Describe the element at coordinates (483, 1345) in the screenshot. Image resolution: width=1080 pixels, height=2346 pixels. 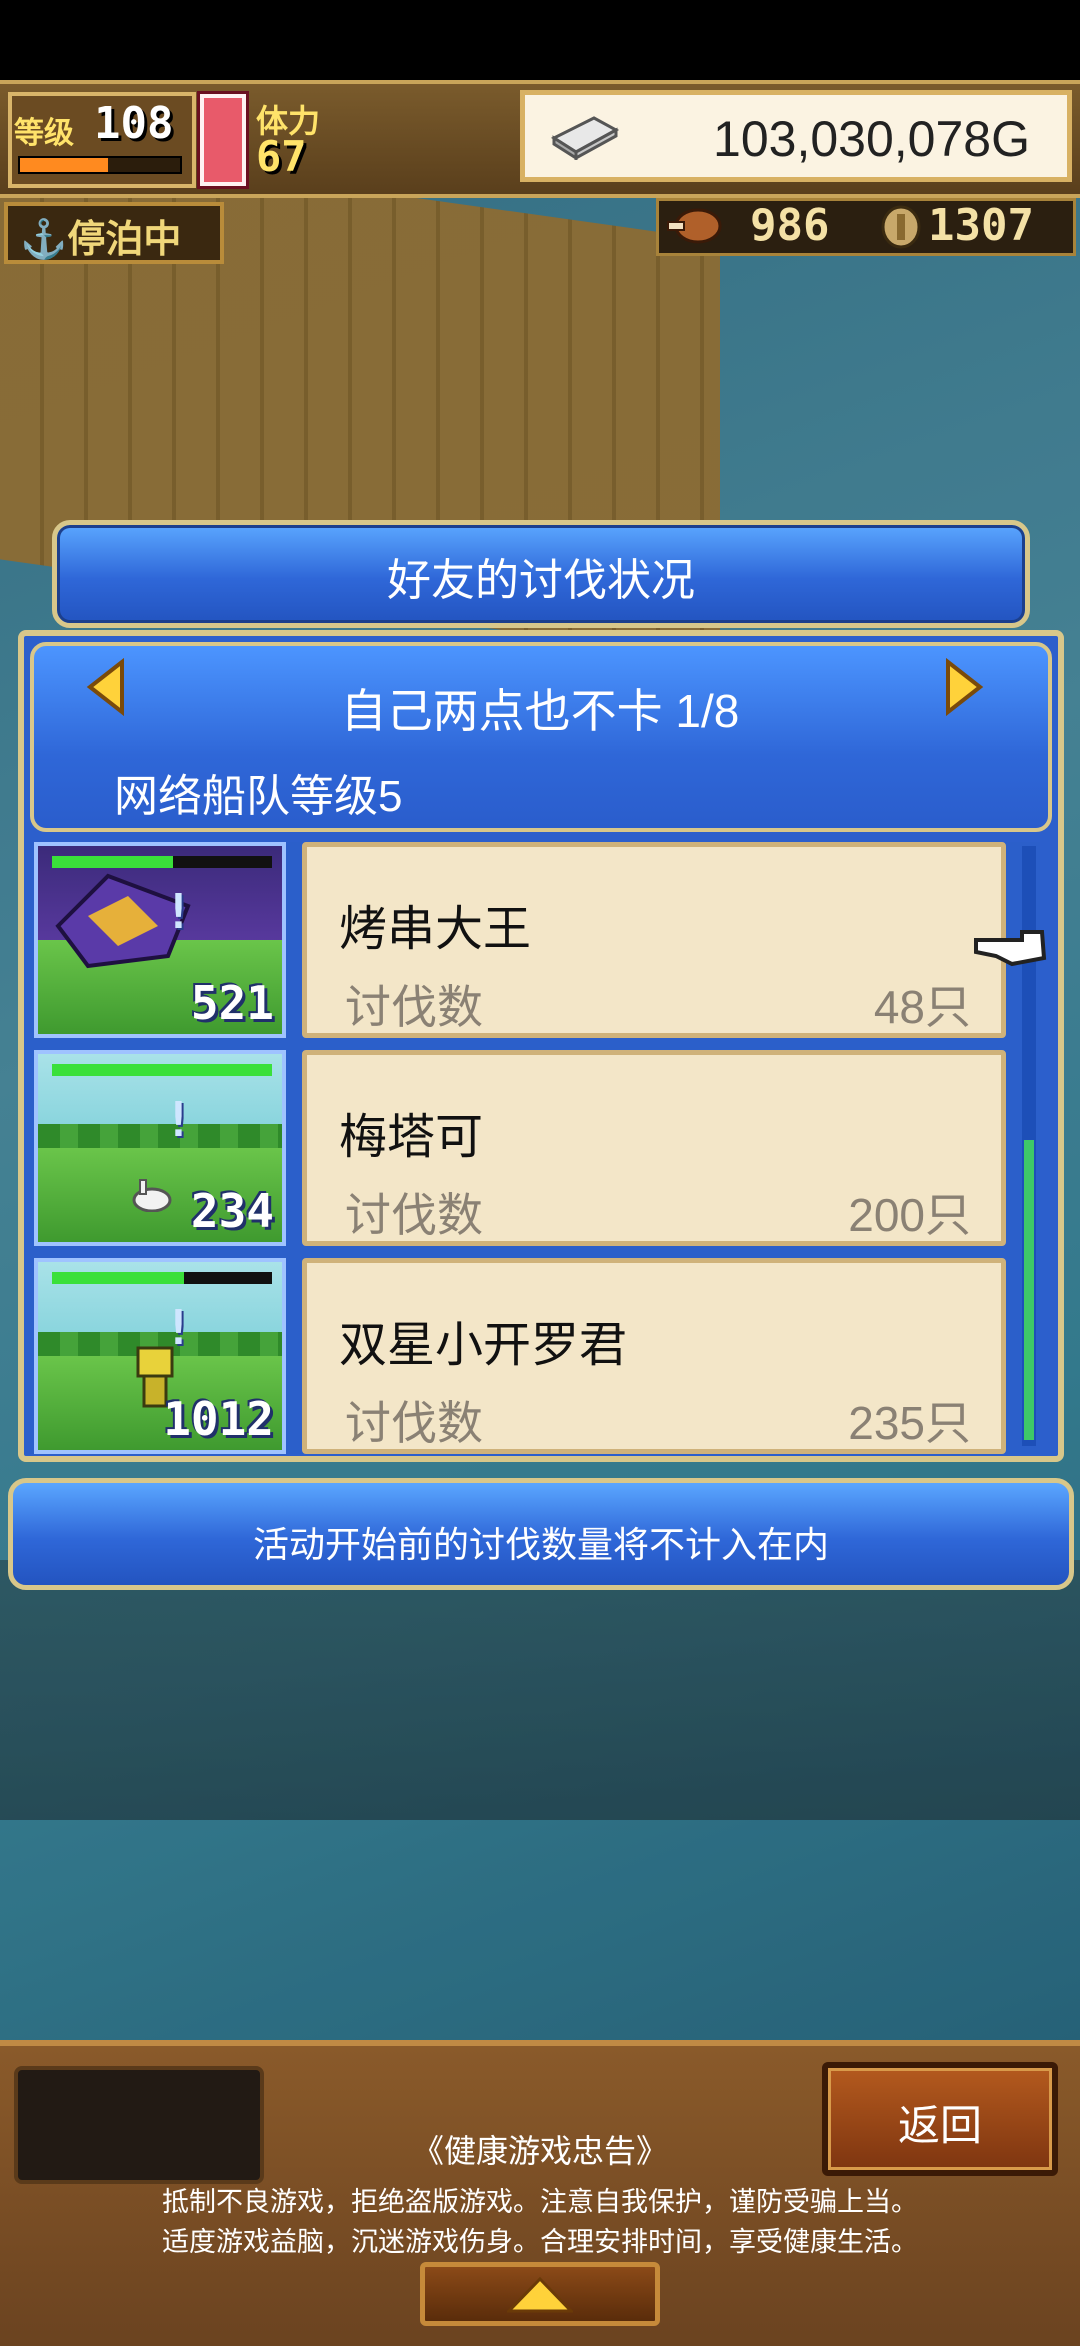
I see `friend-name: 双星小开罗君` at that location.